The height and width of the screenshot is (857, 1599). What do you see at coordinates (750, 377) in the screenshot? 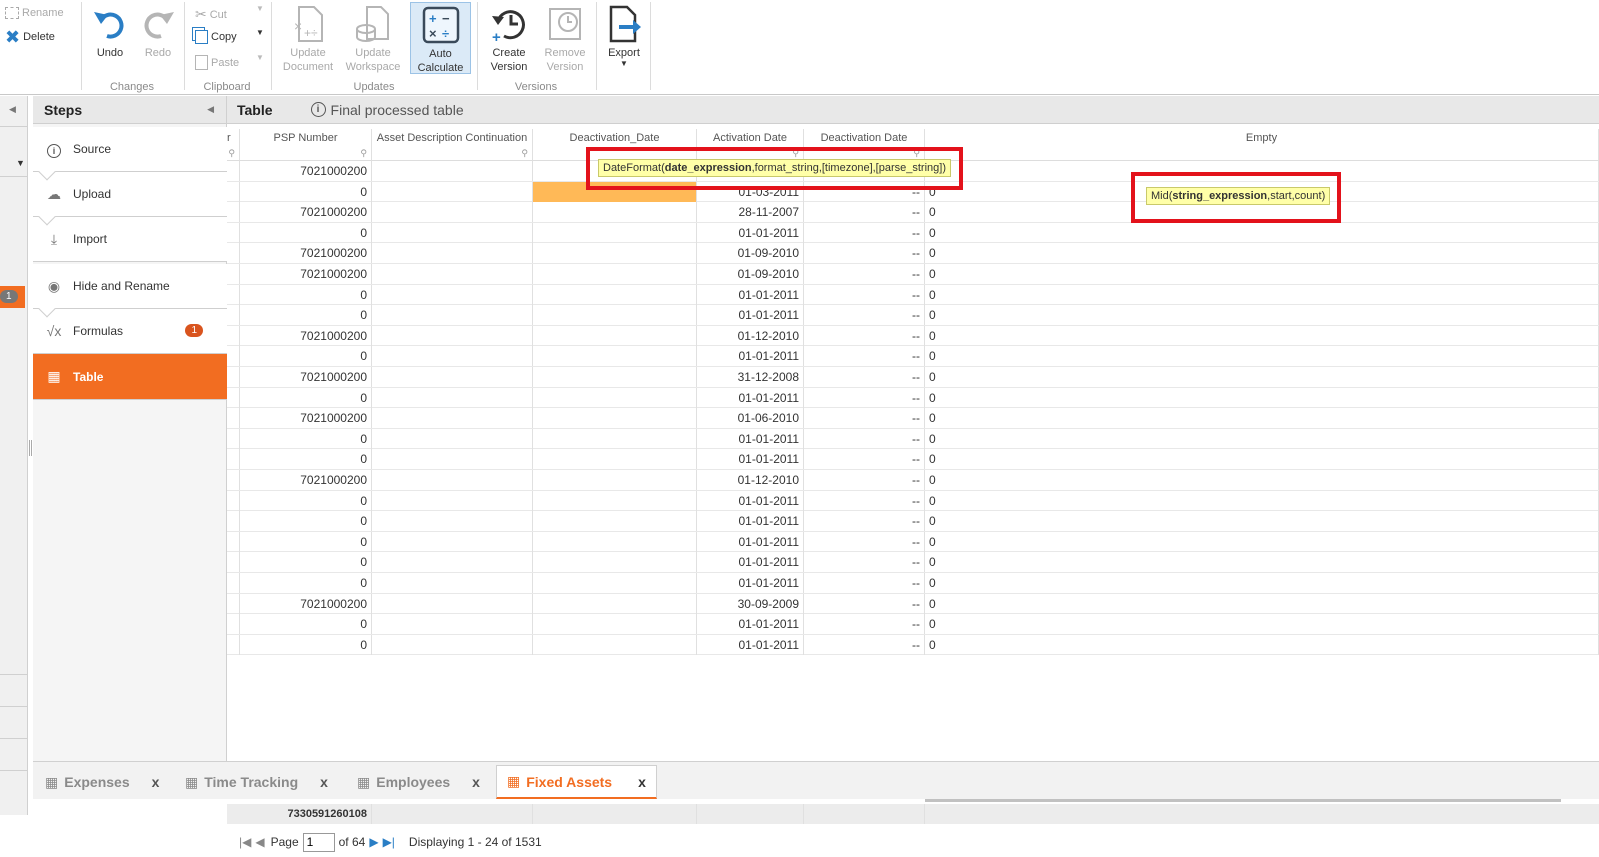
I see `activation-date-cell: 31-12-2008` at bounding box center [750, 377].